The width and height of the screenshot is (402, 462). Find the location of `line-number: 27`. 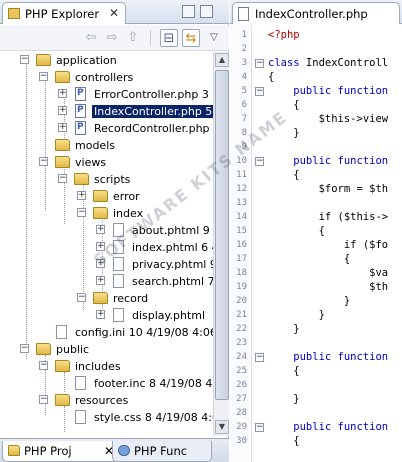

line-number: 27 is located at coordinates (241, 399).